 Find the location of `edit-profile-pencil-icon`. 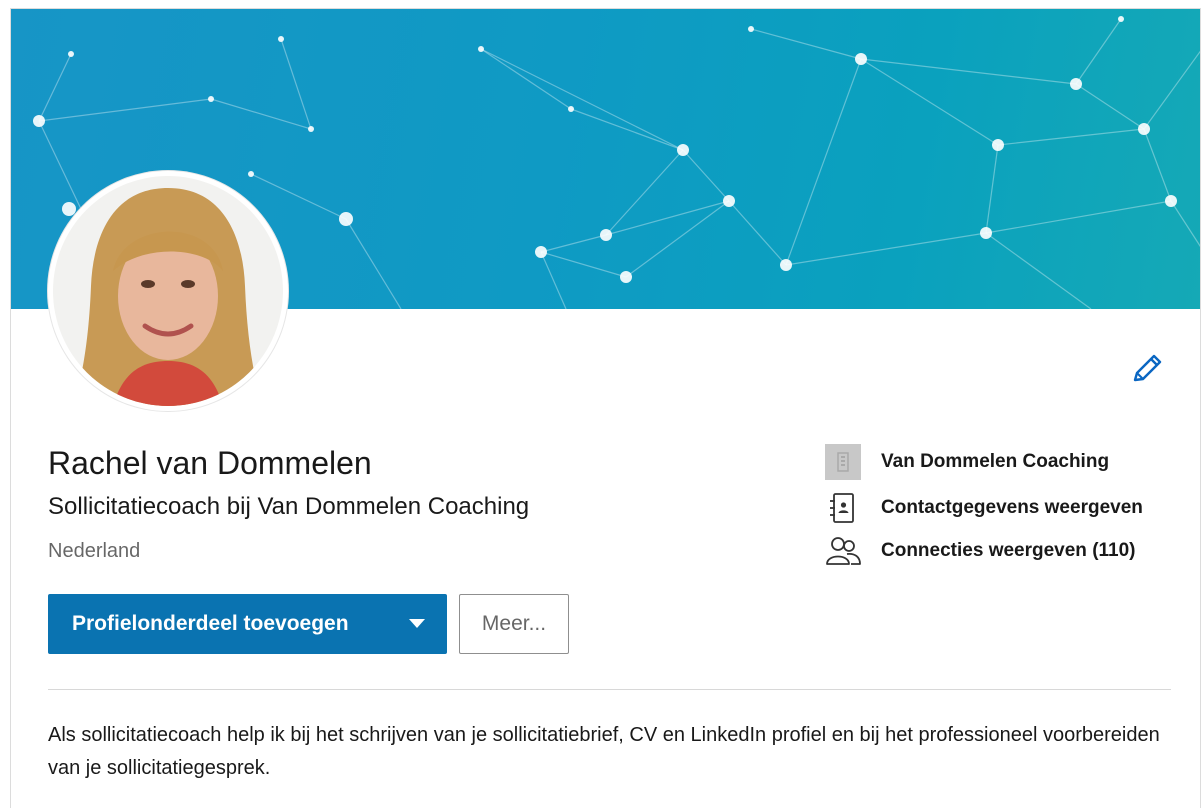

edit-profile-pencil-icon is located at coordinates (1147, 369).